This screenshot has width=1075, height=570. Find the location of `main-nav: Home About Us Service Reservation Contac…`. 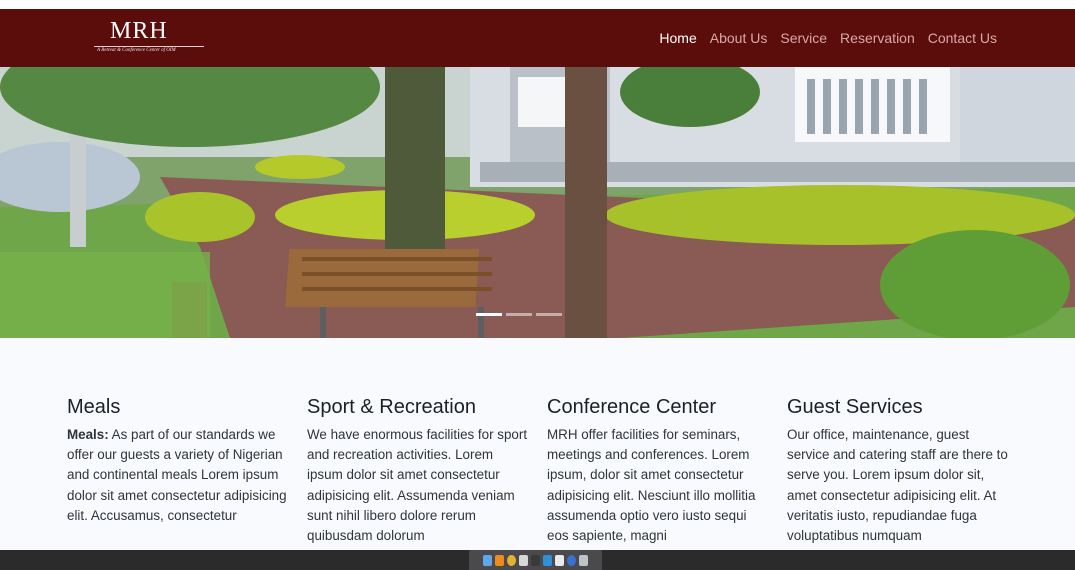

main-nav: Home About Us Service Reservation Contac… is located at coordinates (828, 38).